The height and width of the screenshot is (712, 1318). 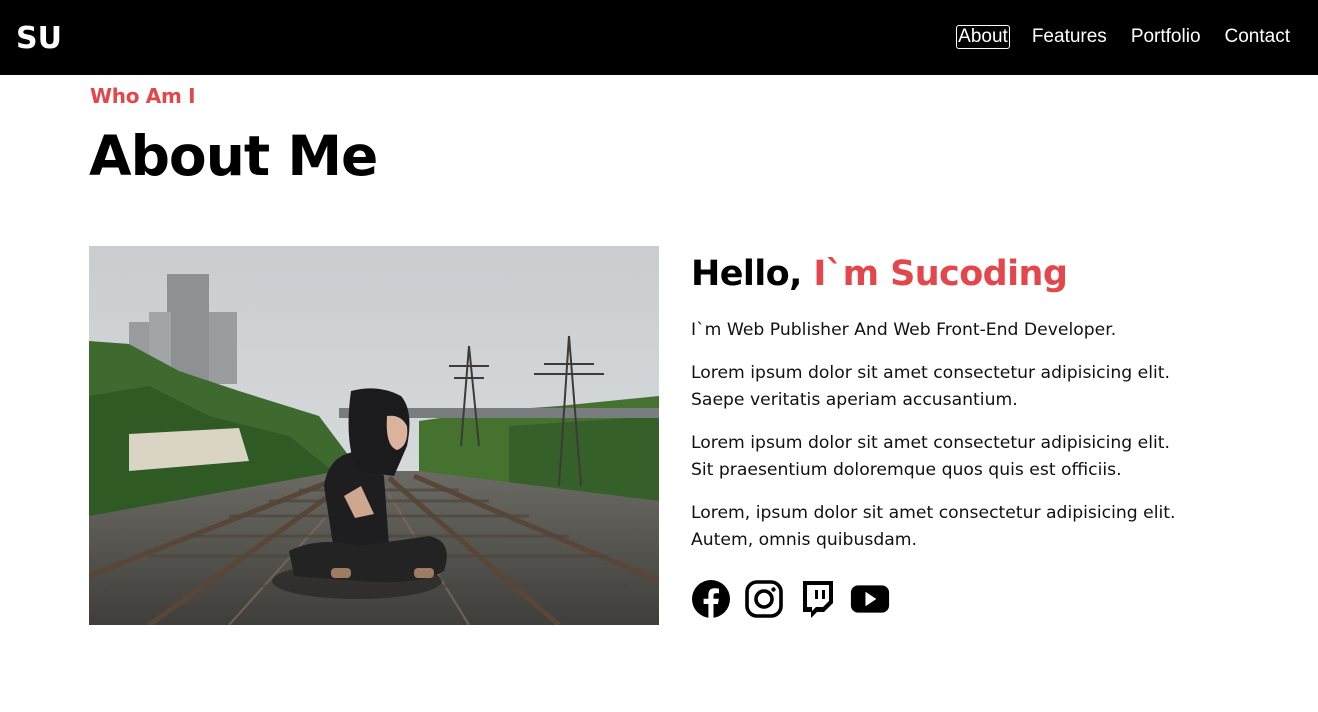 What do you see at coordinates (941, 599) in the screenshot?
I see `social-links` at bounding box center [941, 599].